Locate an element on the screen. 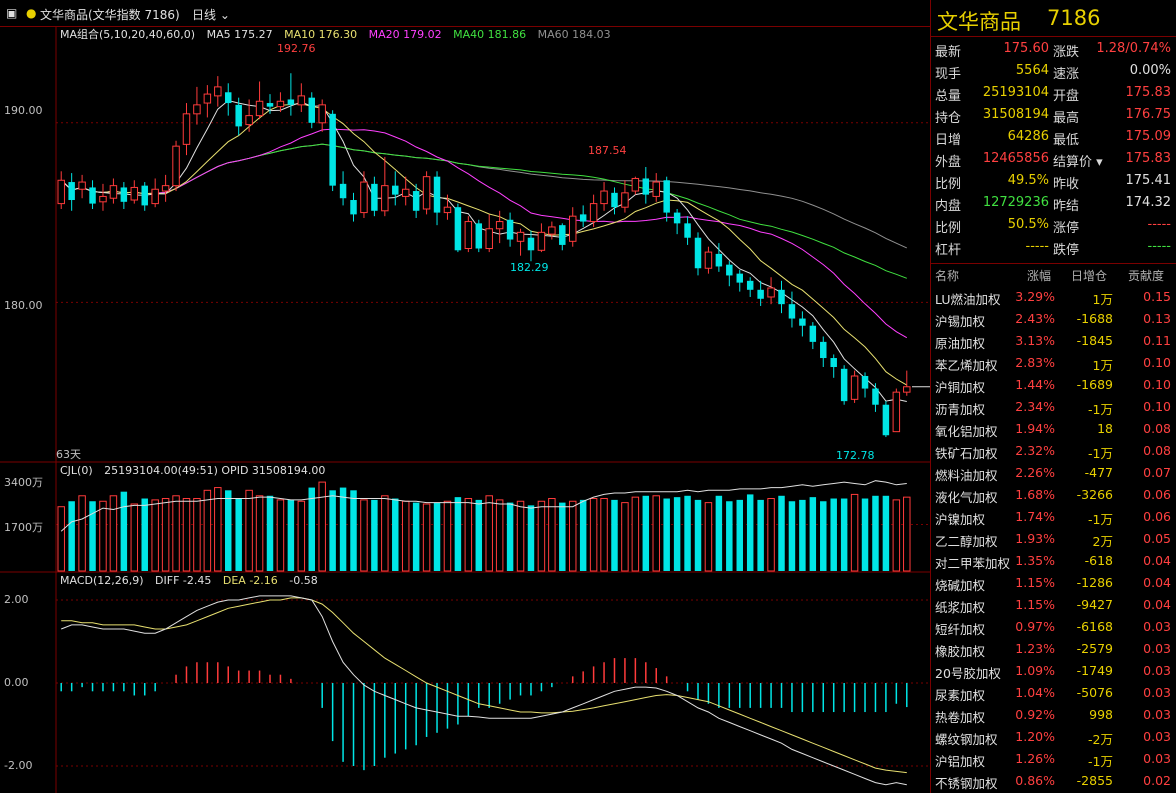 This screenshot has width=1176, height=793. list-item: 短纤加权 0.97% -6168 0.03 is located at coordinates (1053, 627).